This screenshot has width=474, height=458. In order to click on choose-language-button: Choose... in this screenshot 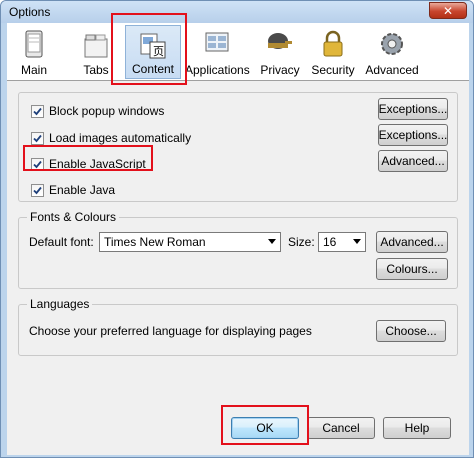, I will do `click(411, 331)`.